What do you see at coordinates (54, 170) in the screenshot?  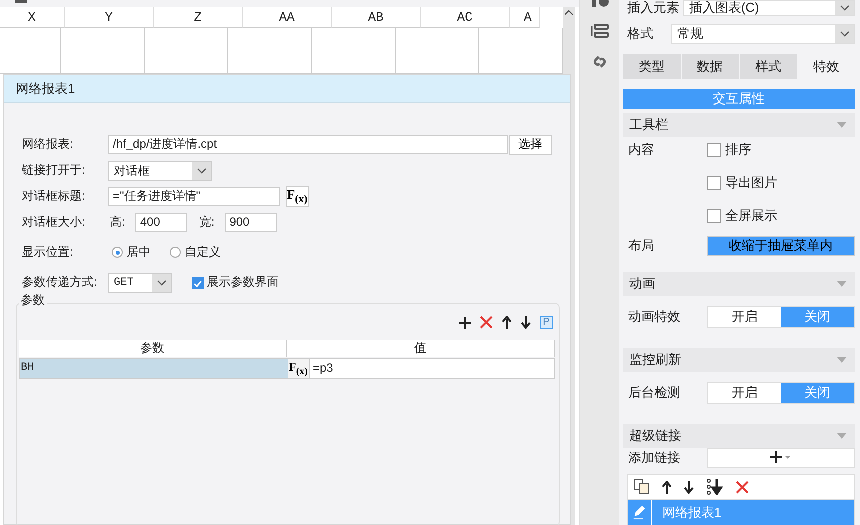 I see `field-label: 链接打开于:` at bounding box center [54, 170].